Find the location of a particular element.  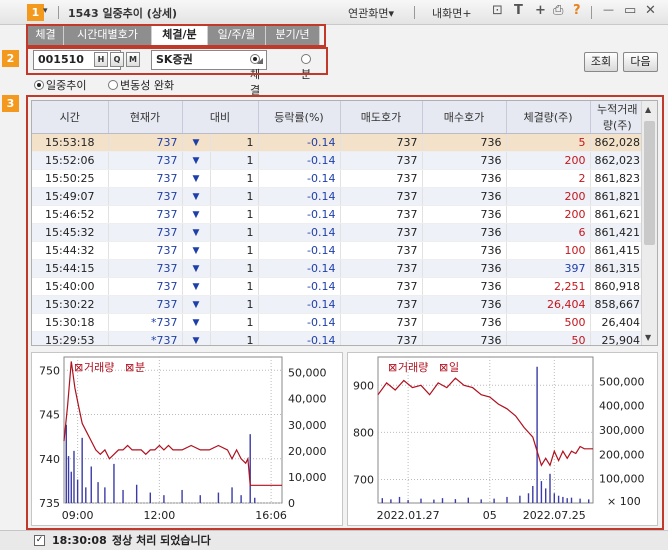

scroll-down-icon: ▼ is located at coordinates (648, 337).